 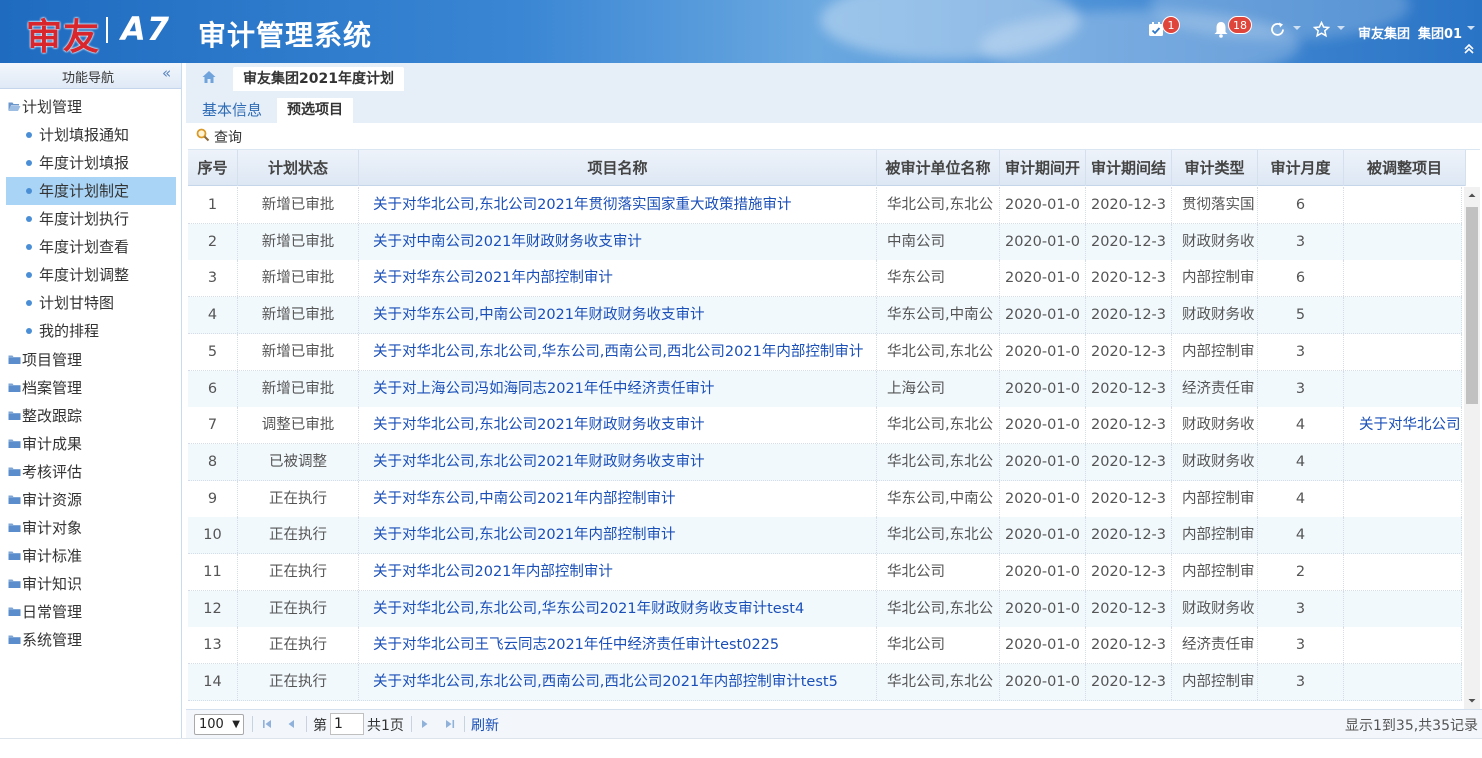 I want to click on page-size-select: 100 ▼, so click(x=219, y=724).